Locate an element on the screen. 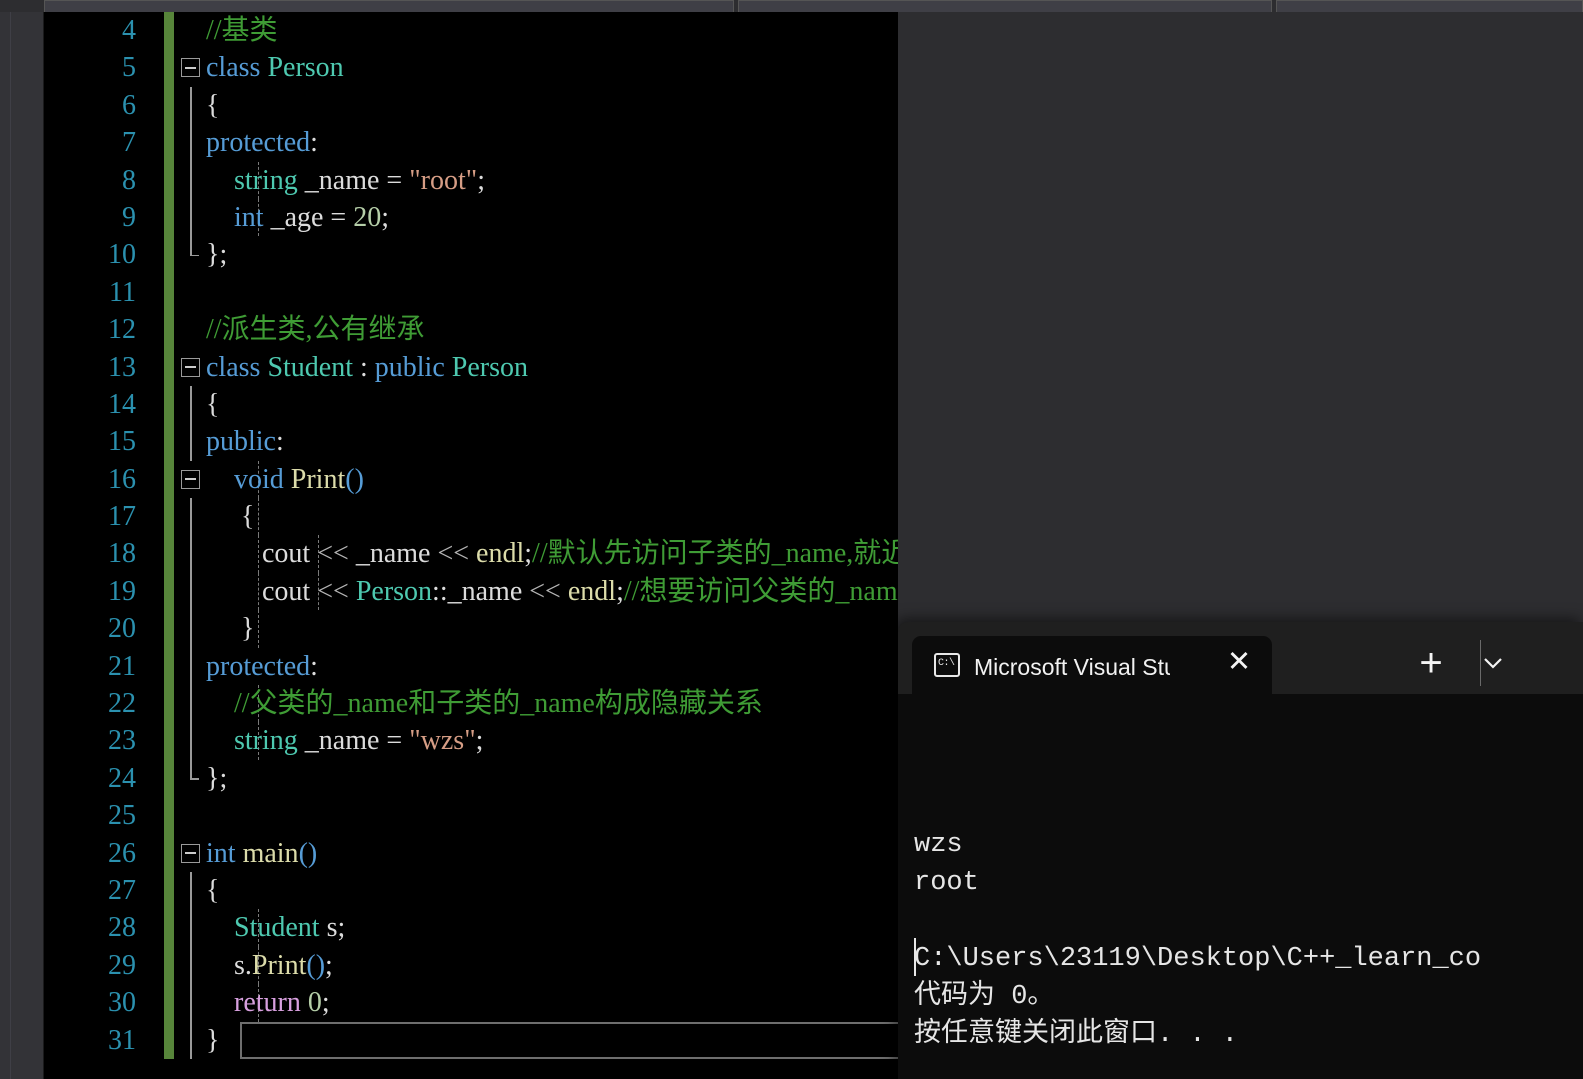  line-number: 29 is located at coordinates (122, 965).